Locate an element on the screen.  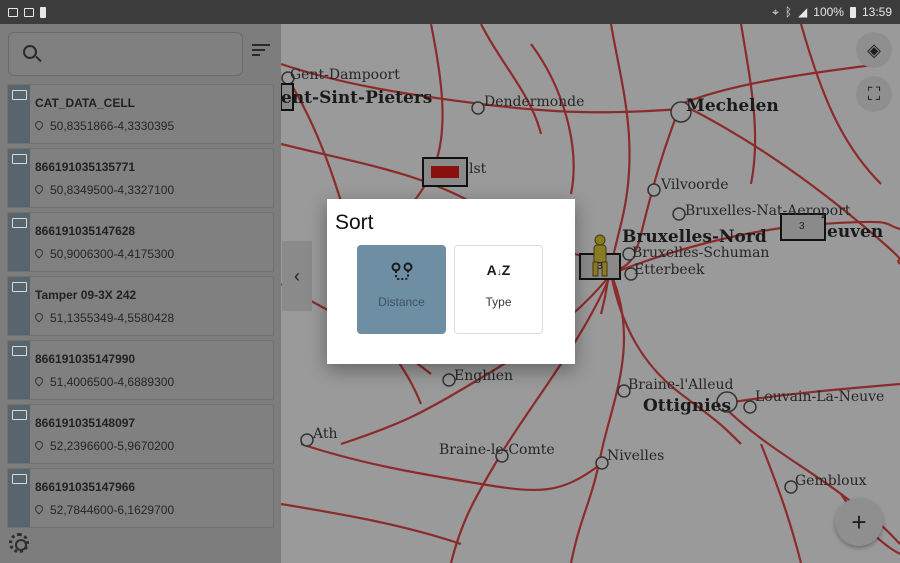
city-label: Enghien is located at coordinates (483, 376).